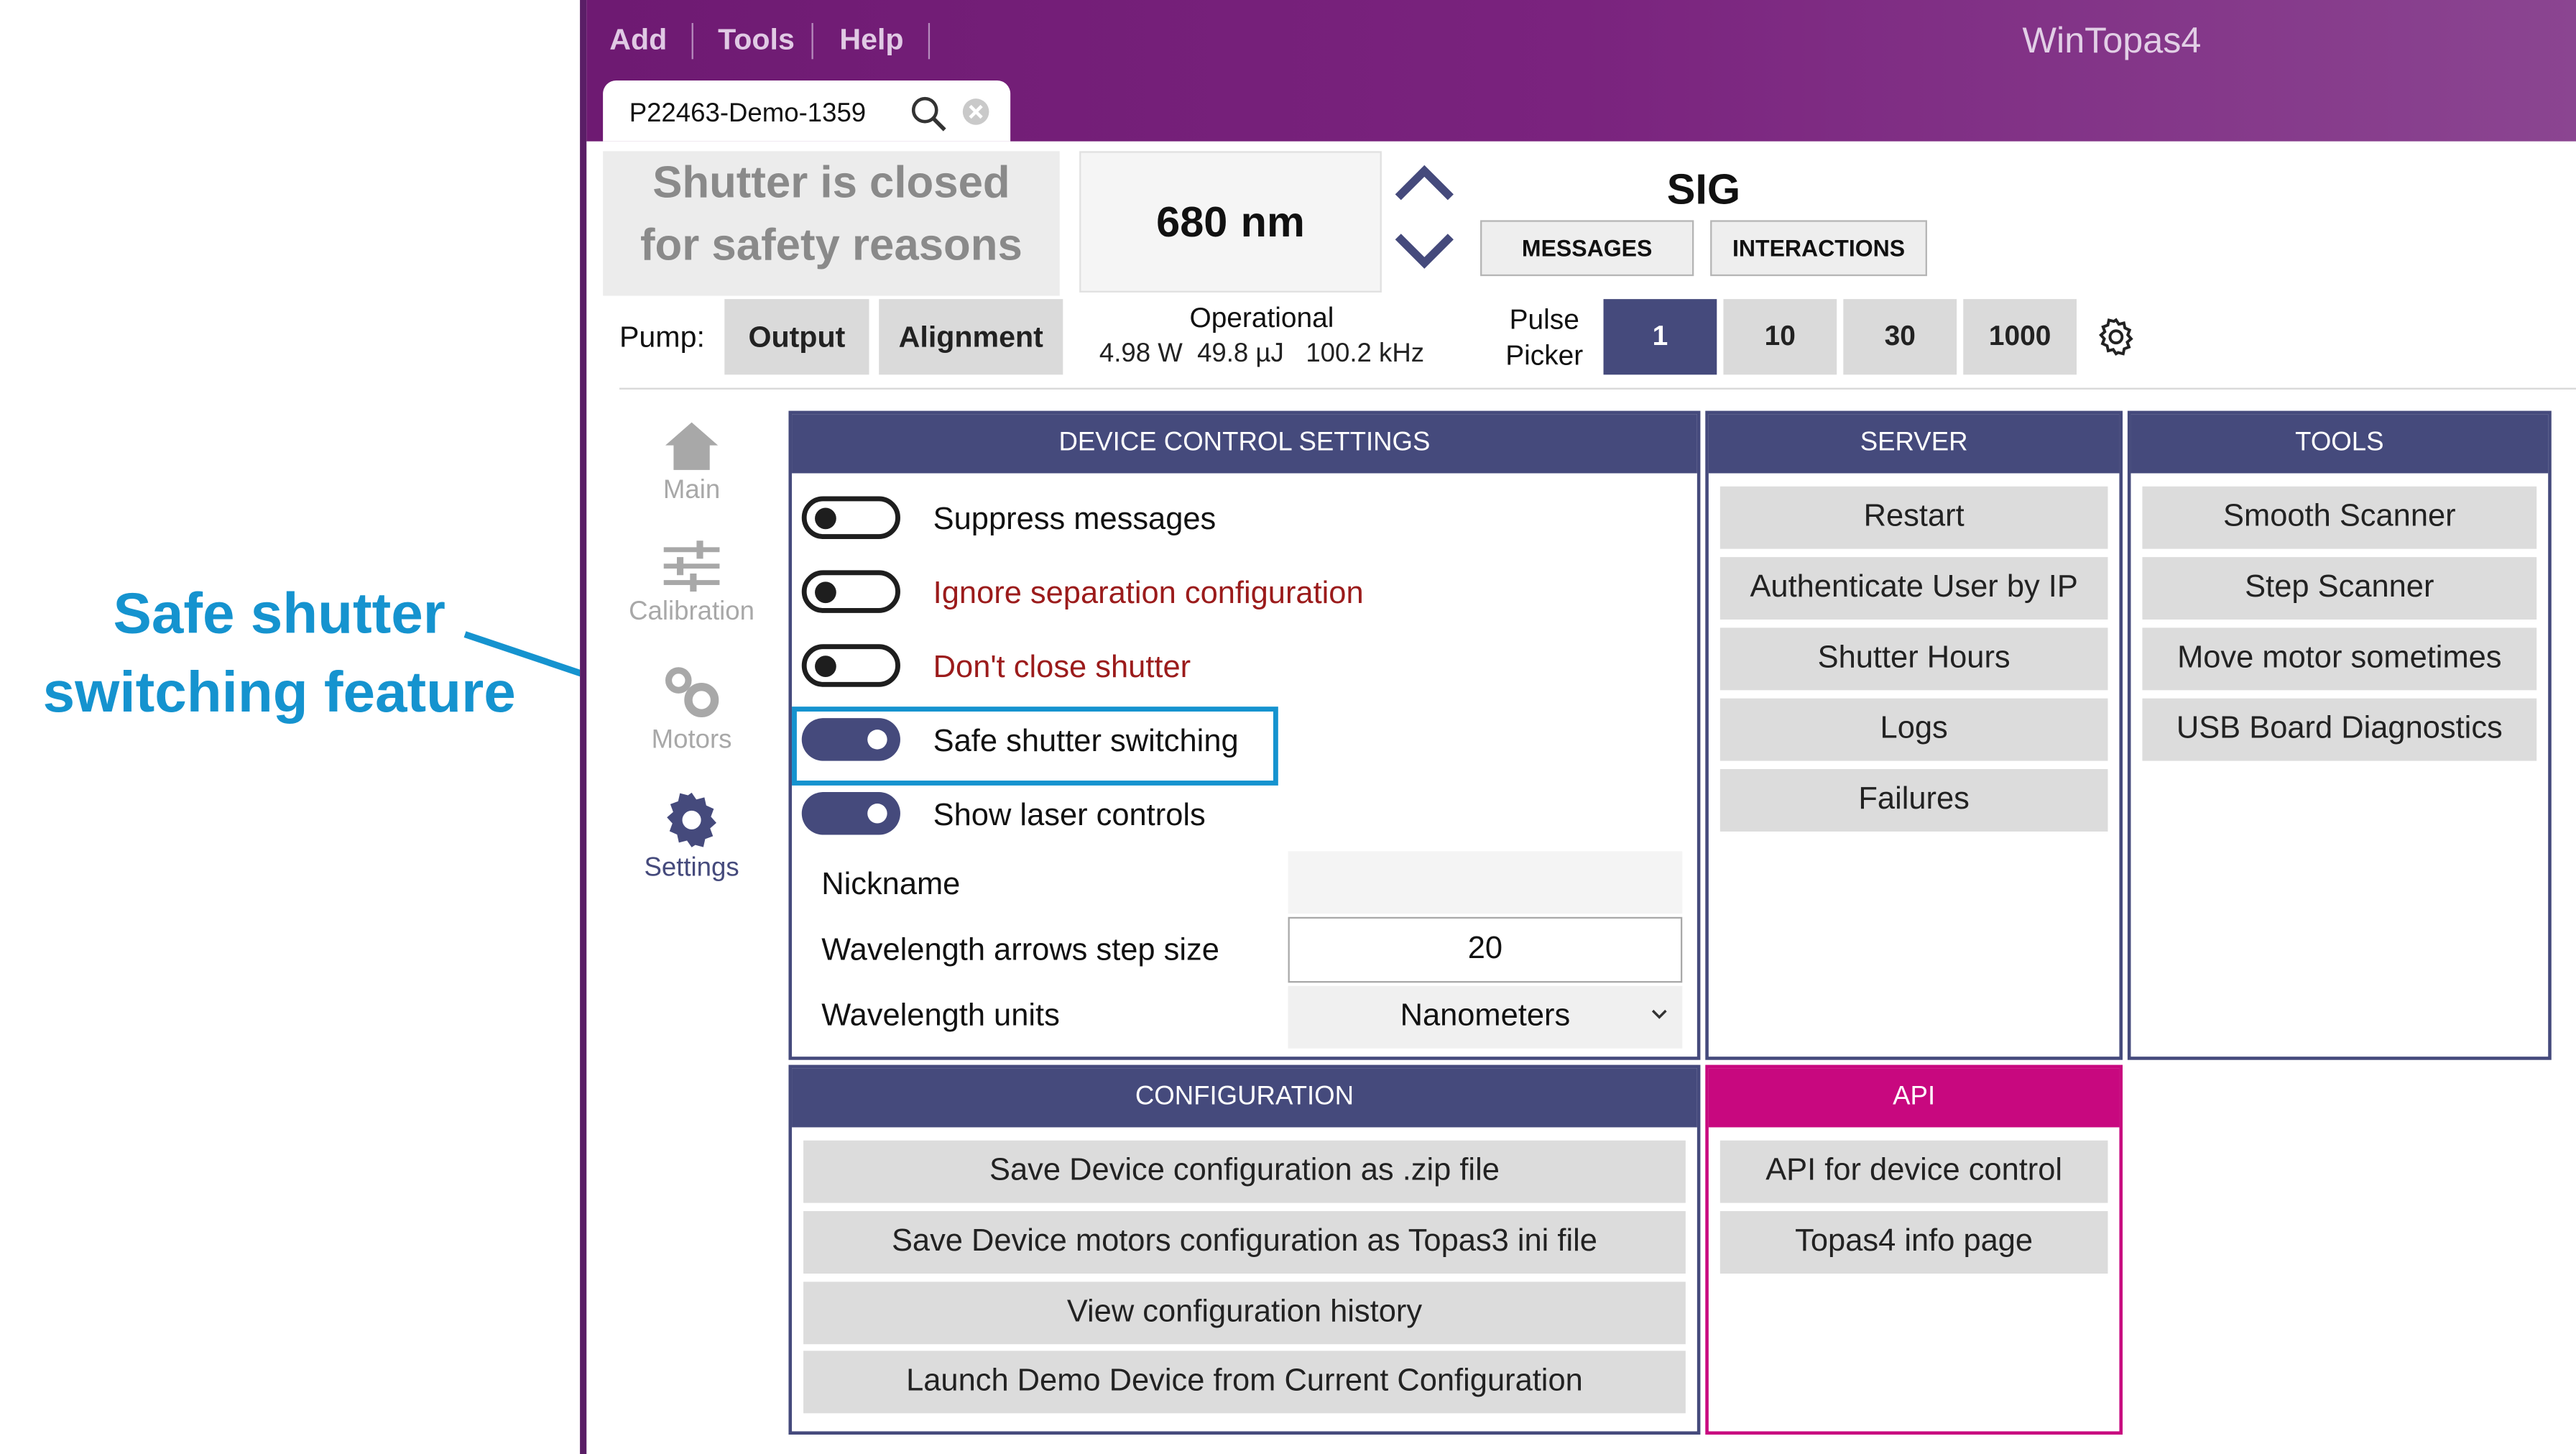 Image resolution: width=2576 pixels, height=1454 pixels. I want to click on app-title: WinTopas4, so click(2112, 40).